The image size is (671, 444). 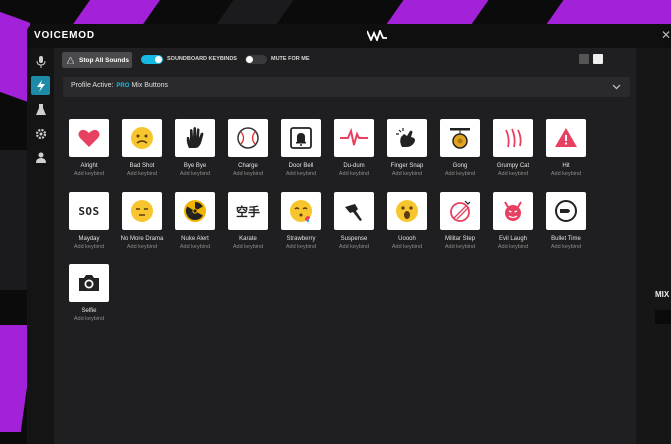 What do you see at coordinates (256, 59) in the screenshot?
I see `mute-for-me-toggle` at bounding box center [256, 59].